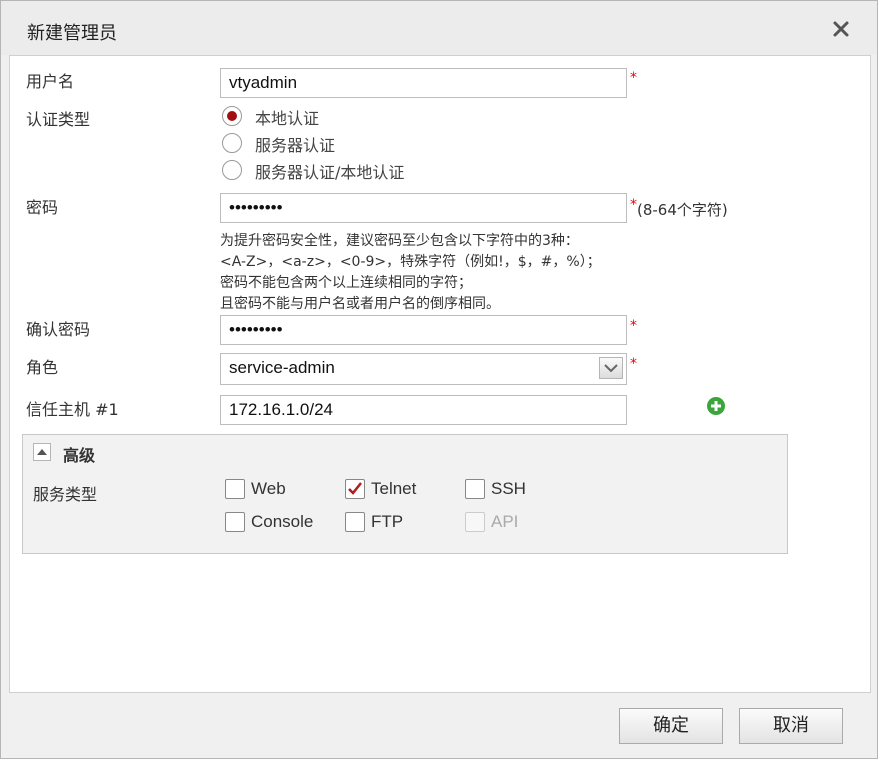 The height and width of the screenshot is (759, 878). What do you see at coordinates (841, 29) in the screenshot?
I see `close-icon` at bounding box center [841, 29].